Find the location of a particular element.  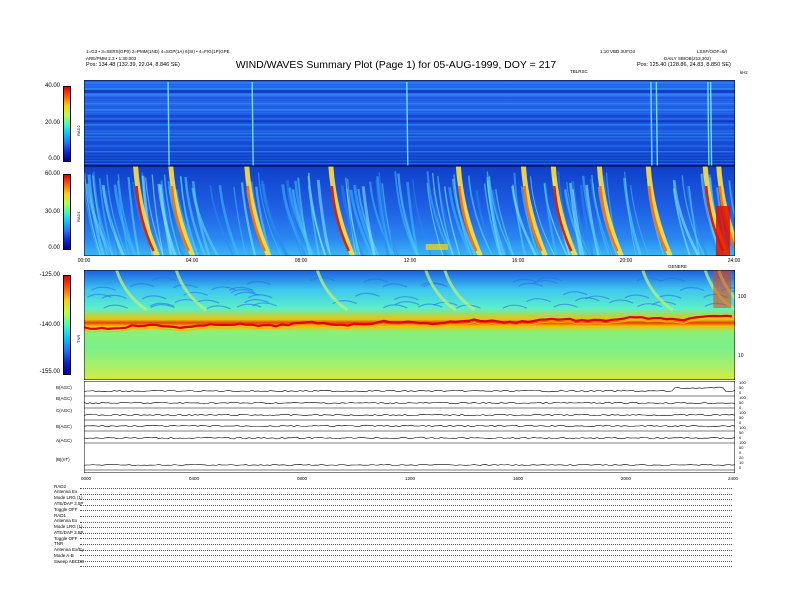

info-line: TNR is located at coordinates (59, 543).